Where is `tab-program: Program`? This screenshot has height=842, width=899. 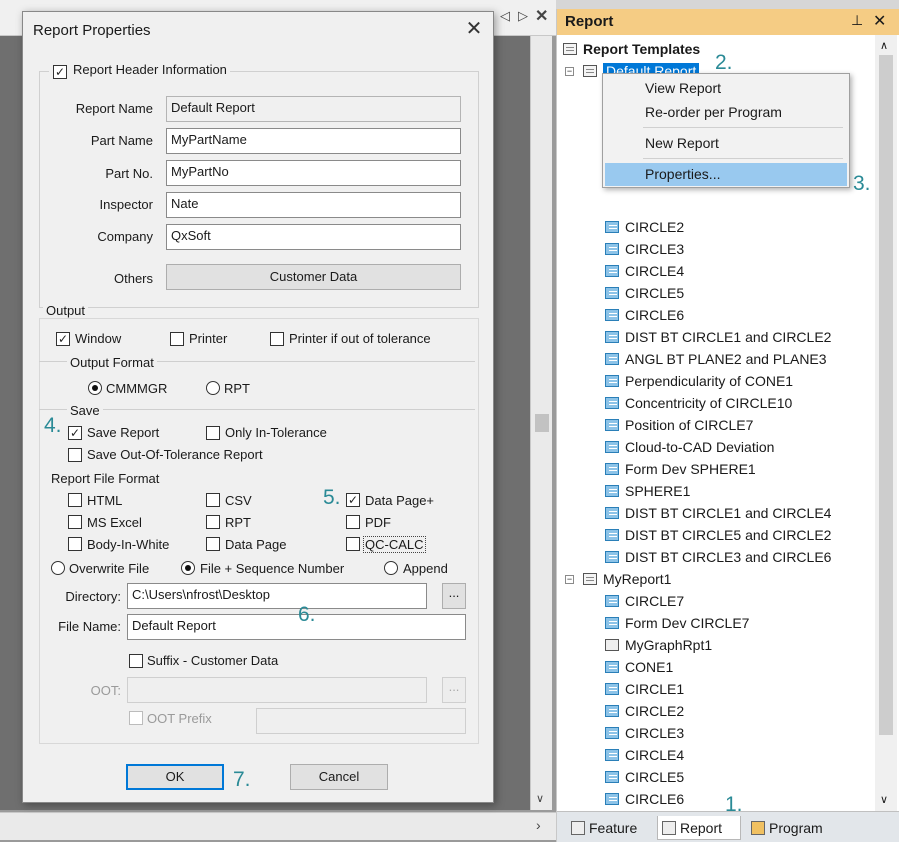
tab-program: Program is located at coordinates (797, 828).